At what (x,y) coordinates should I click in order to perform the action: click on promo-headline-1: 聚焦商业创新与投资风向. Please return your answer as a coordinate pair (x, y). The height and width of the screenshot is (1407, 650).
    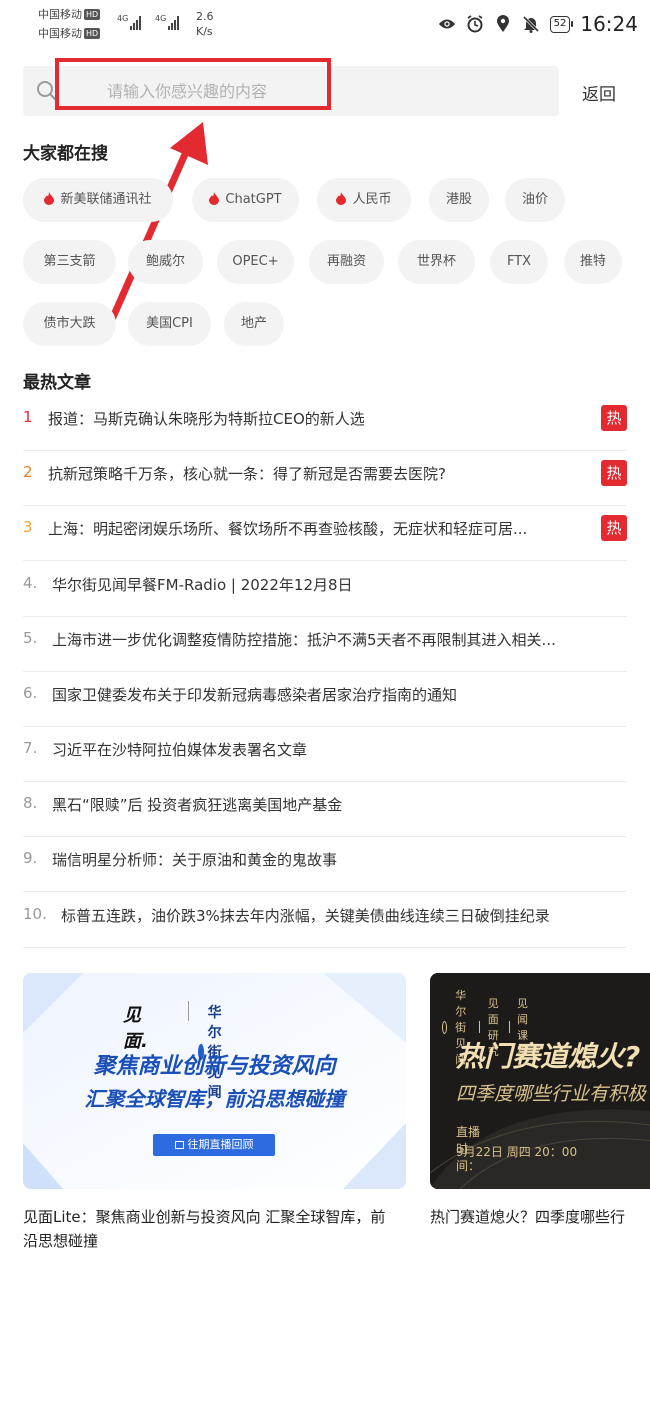
    Looking at the image, I should click on (214, 1066).